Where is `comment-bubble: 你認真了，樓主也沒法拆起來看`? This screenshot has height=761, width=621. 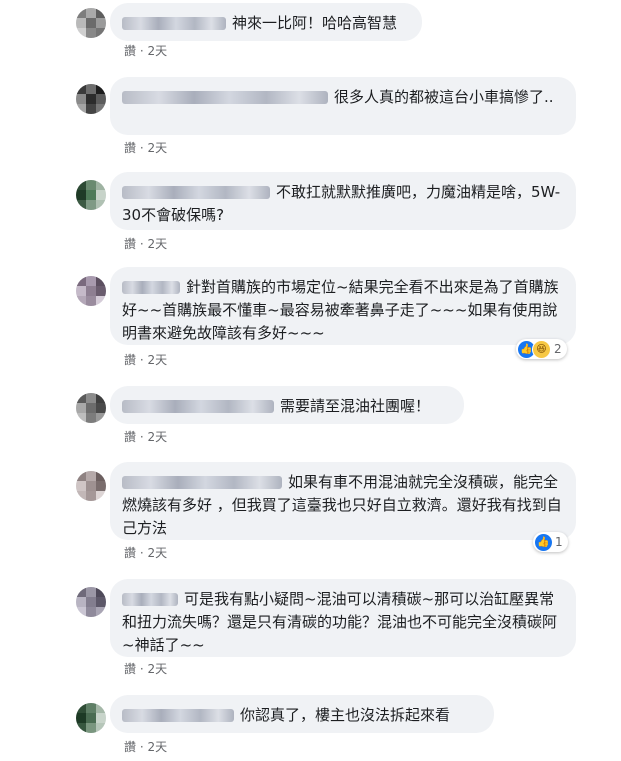
comment-bubble: 你認真了，樓主也沒法拆起來看 is located at coordinates (302, 714).